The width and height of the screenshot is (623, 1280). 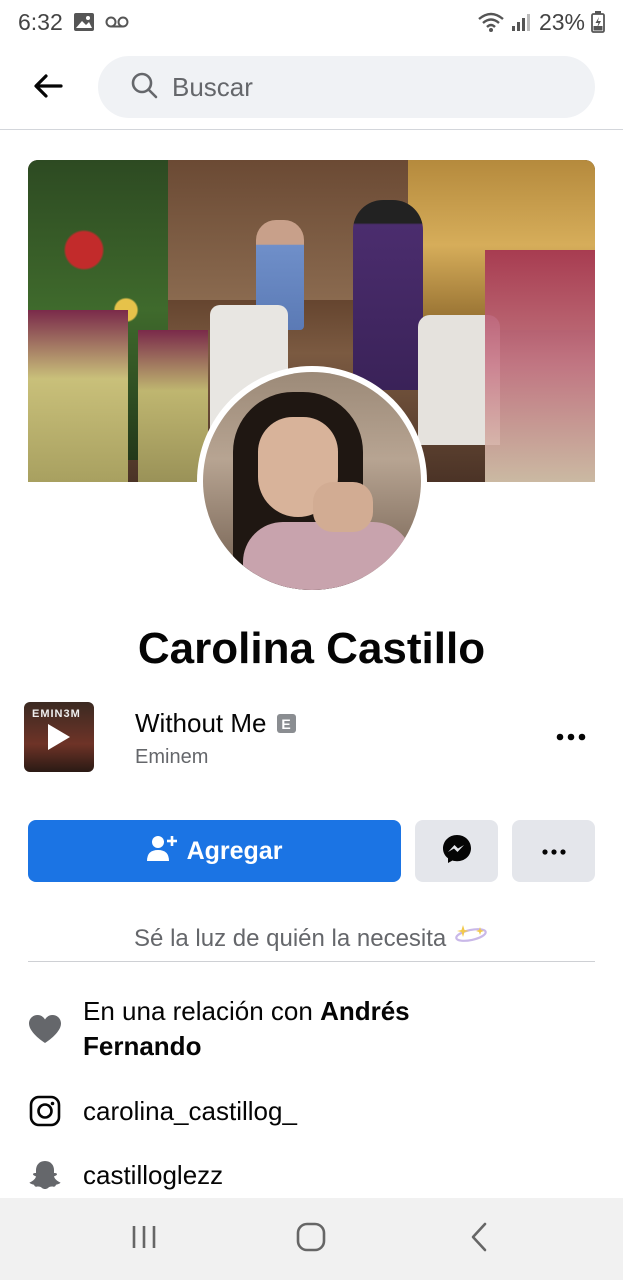 What do you see at coordinates (311, 1176) in the screenshot?
I see `detail-snapchat: castilloglezz` at bounding box center [311, 1176].